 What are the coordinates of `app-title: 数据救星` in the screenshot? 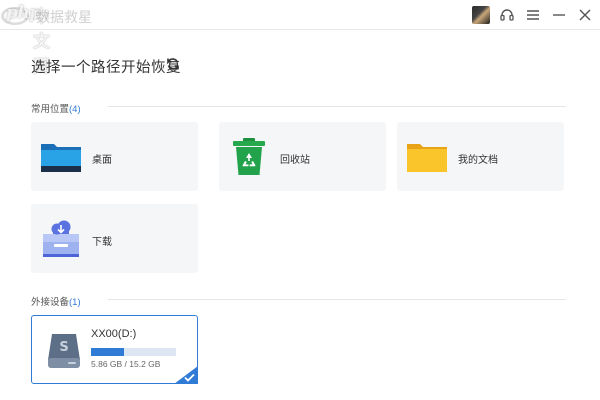 It's located at (64, 17).